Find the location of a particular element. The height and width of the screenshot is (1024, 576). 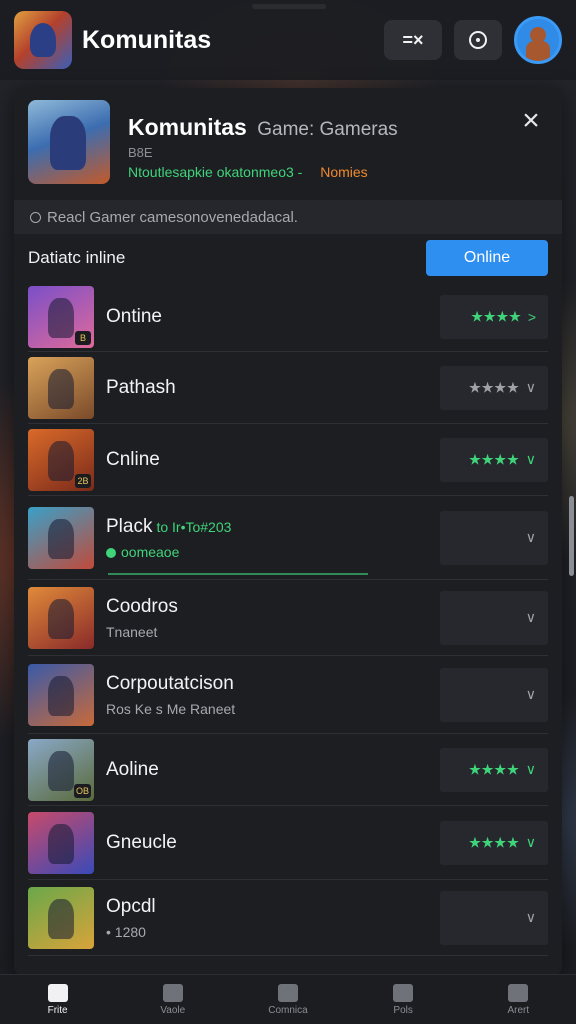

flag-icon is located at coordinates (172, 992).